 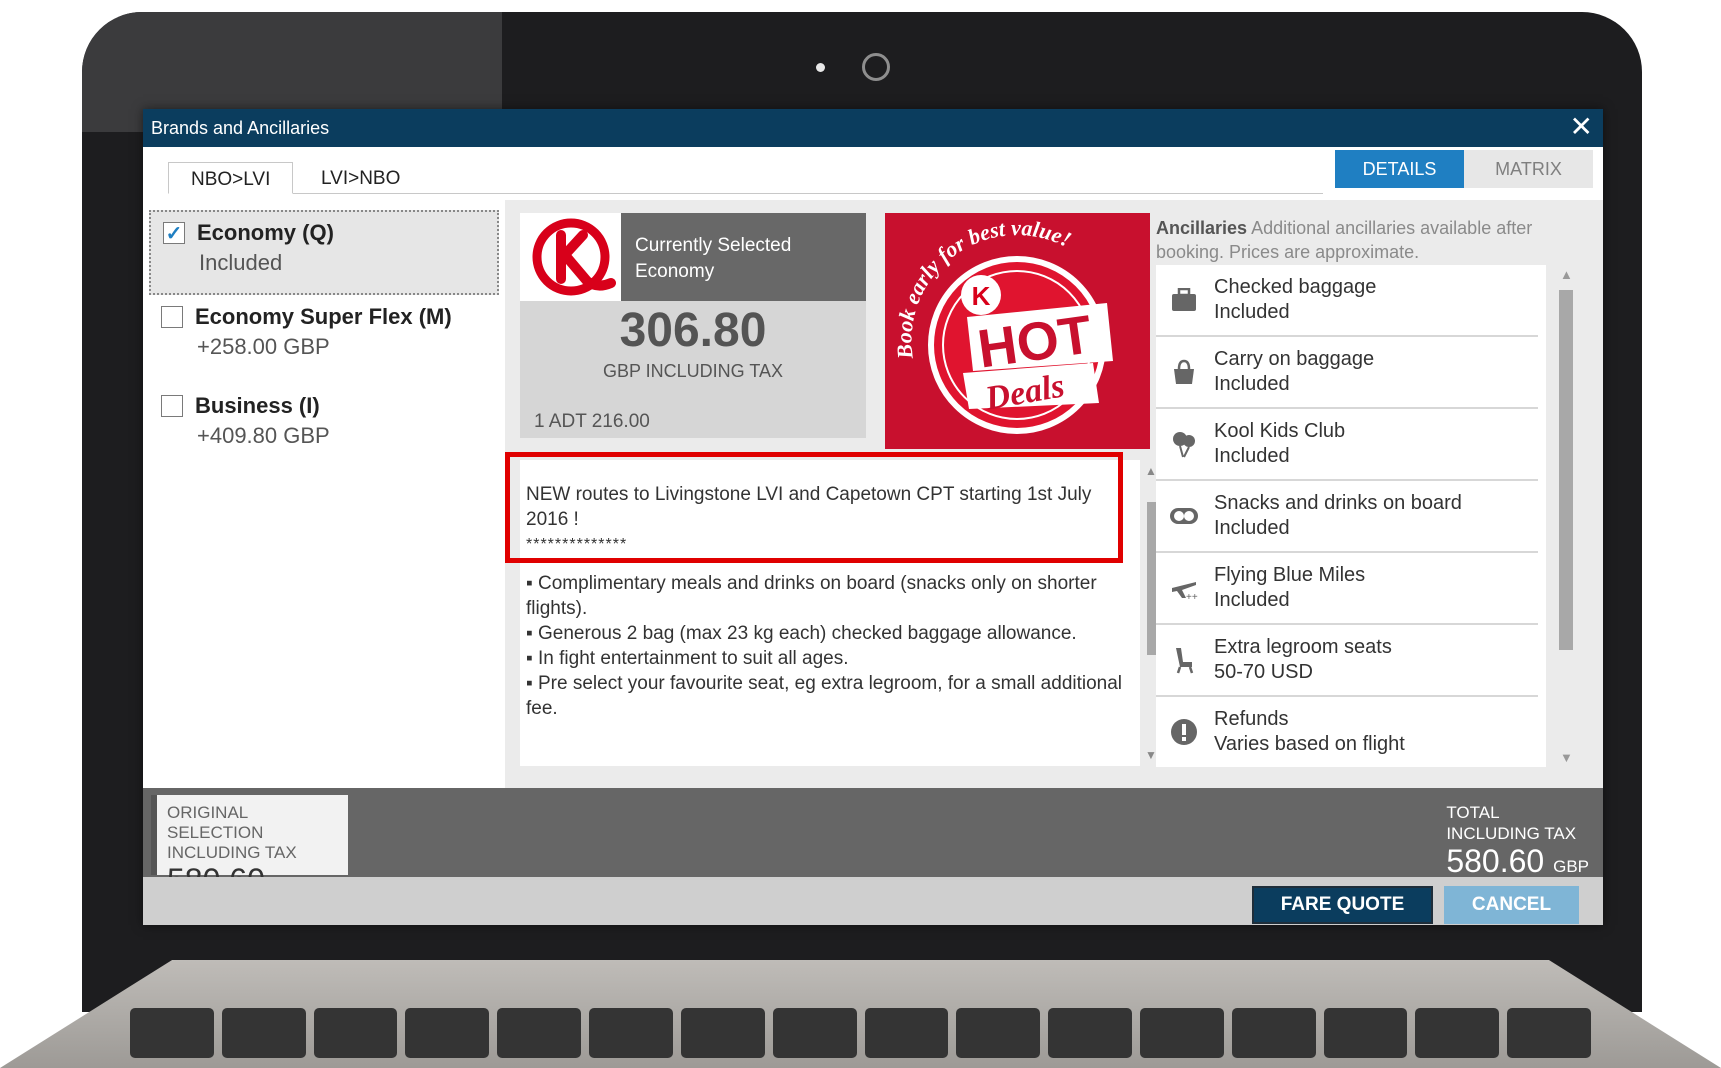 What do you see at coordinates (1184, 372) in the screenshot?
I see `bag-icon` at bounding box center [1184, 372].